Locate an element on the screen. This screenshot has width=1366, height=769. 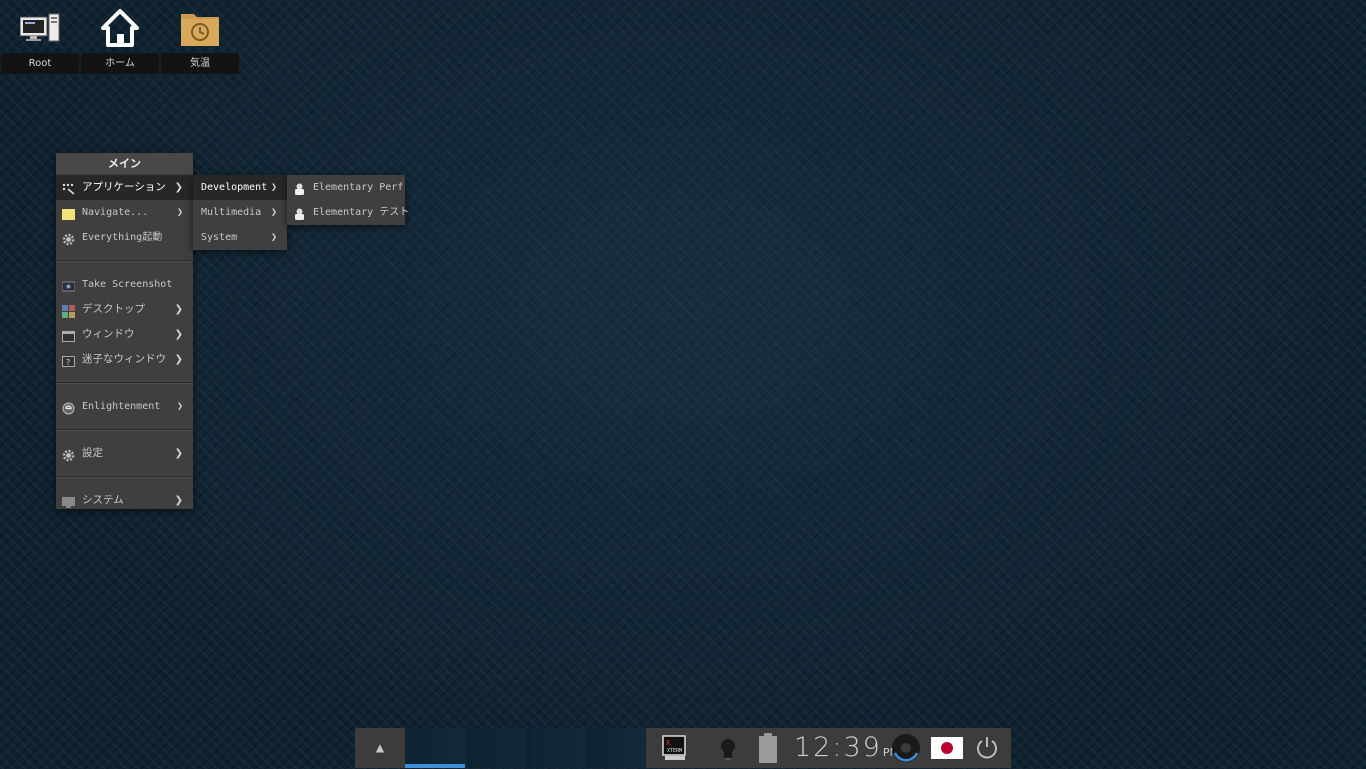
menu-item-multimedia: Multimedia ❯ is located at coordinates (240, 212).